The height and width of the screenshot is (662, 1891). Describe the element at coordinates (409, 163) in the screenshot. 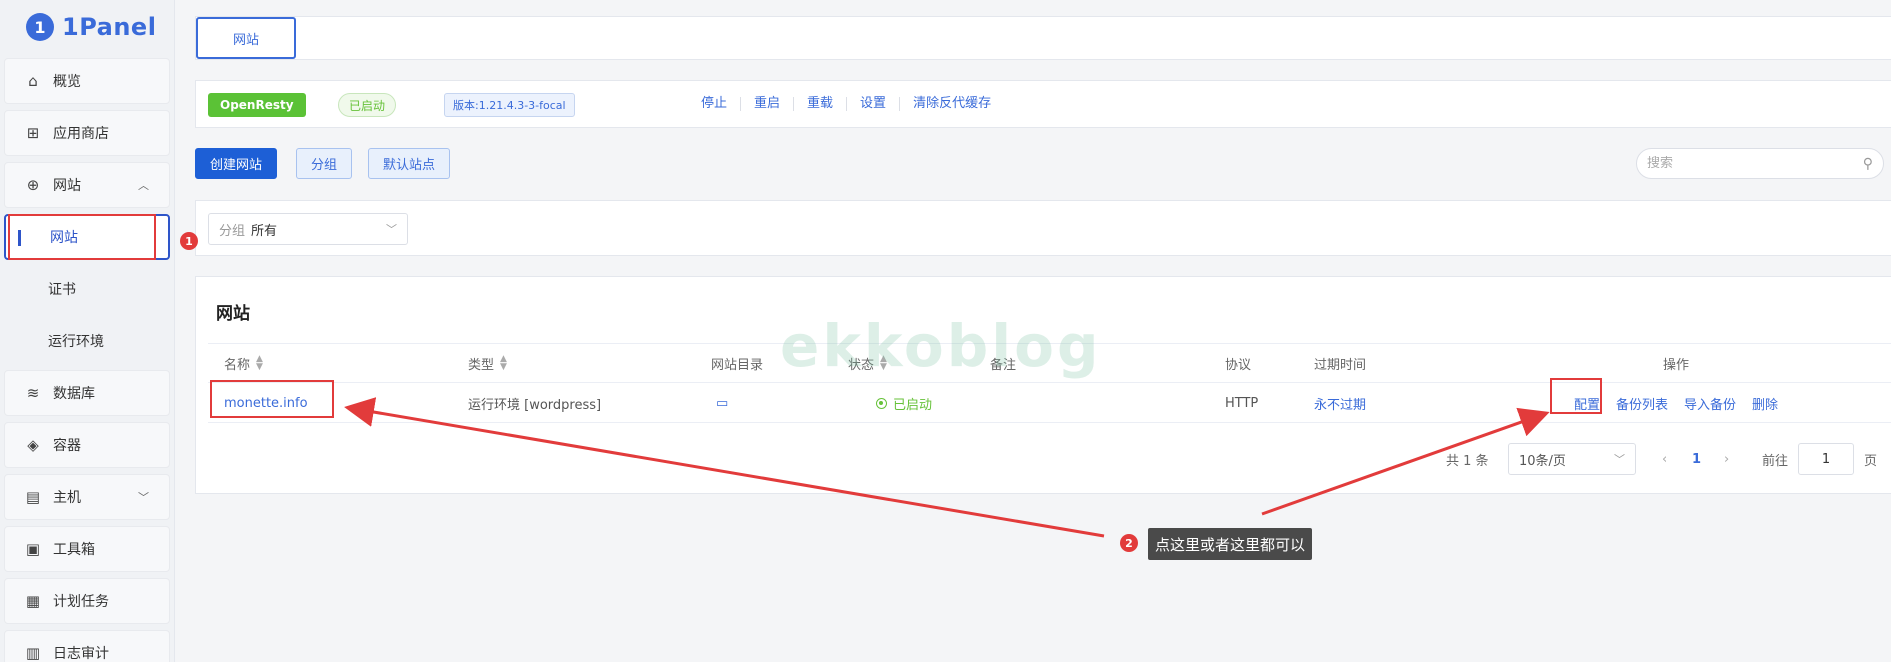

I see `default-site-button: 默认站点` at that location.